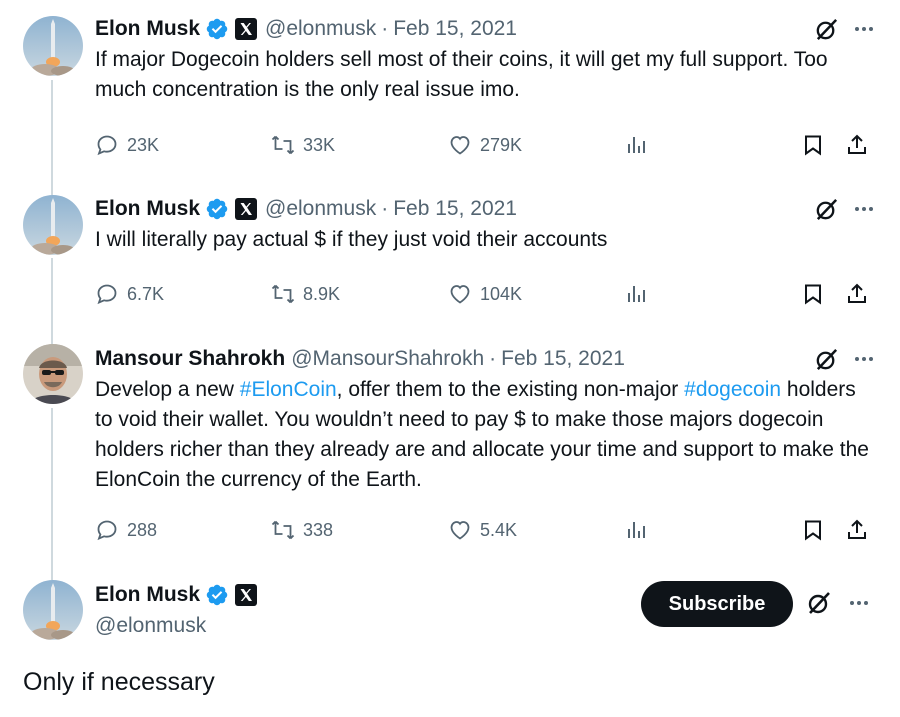 The width and height of the screenshot is (900, 717). What do you see at coordinates (190, 359) in the screenshot?
I see `author-name: Mansour Shahrokh` at bounding box center [190, 359].